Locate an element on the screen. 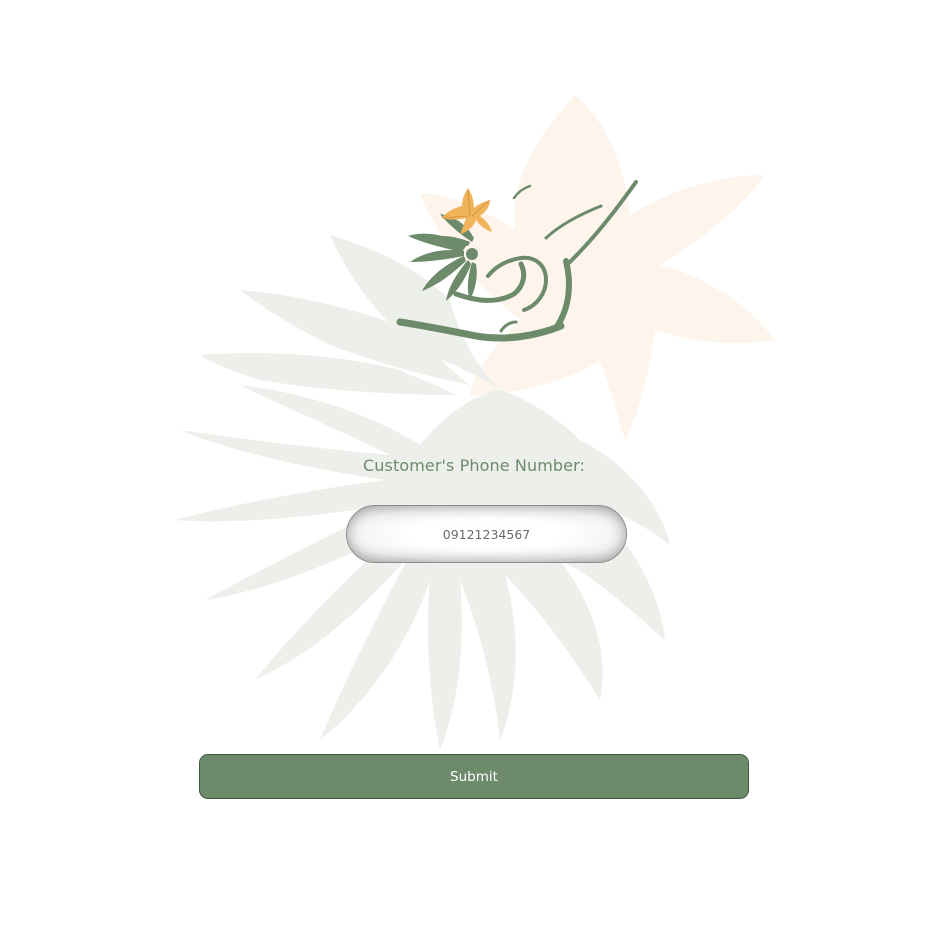 This screenshot has width=933, height=928. phone-number-input is located at coordinates (486, 534).